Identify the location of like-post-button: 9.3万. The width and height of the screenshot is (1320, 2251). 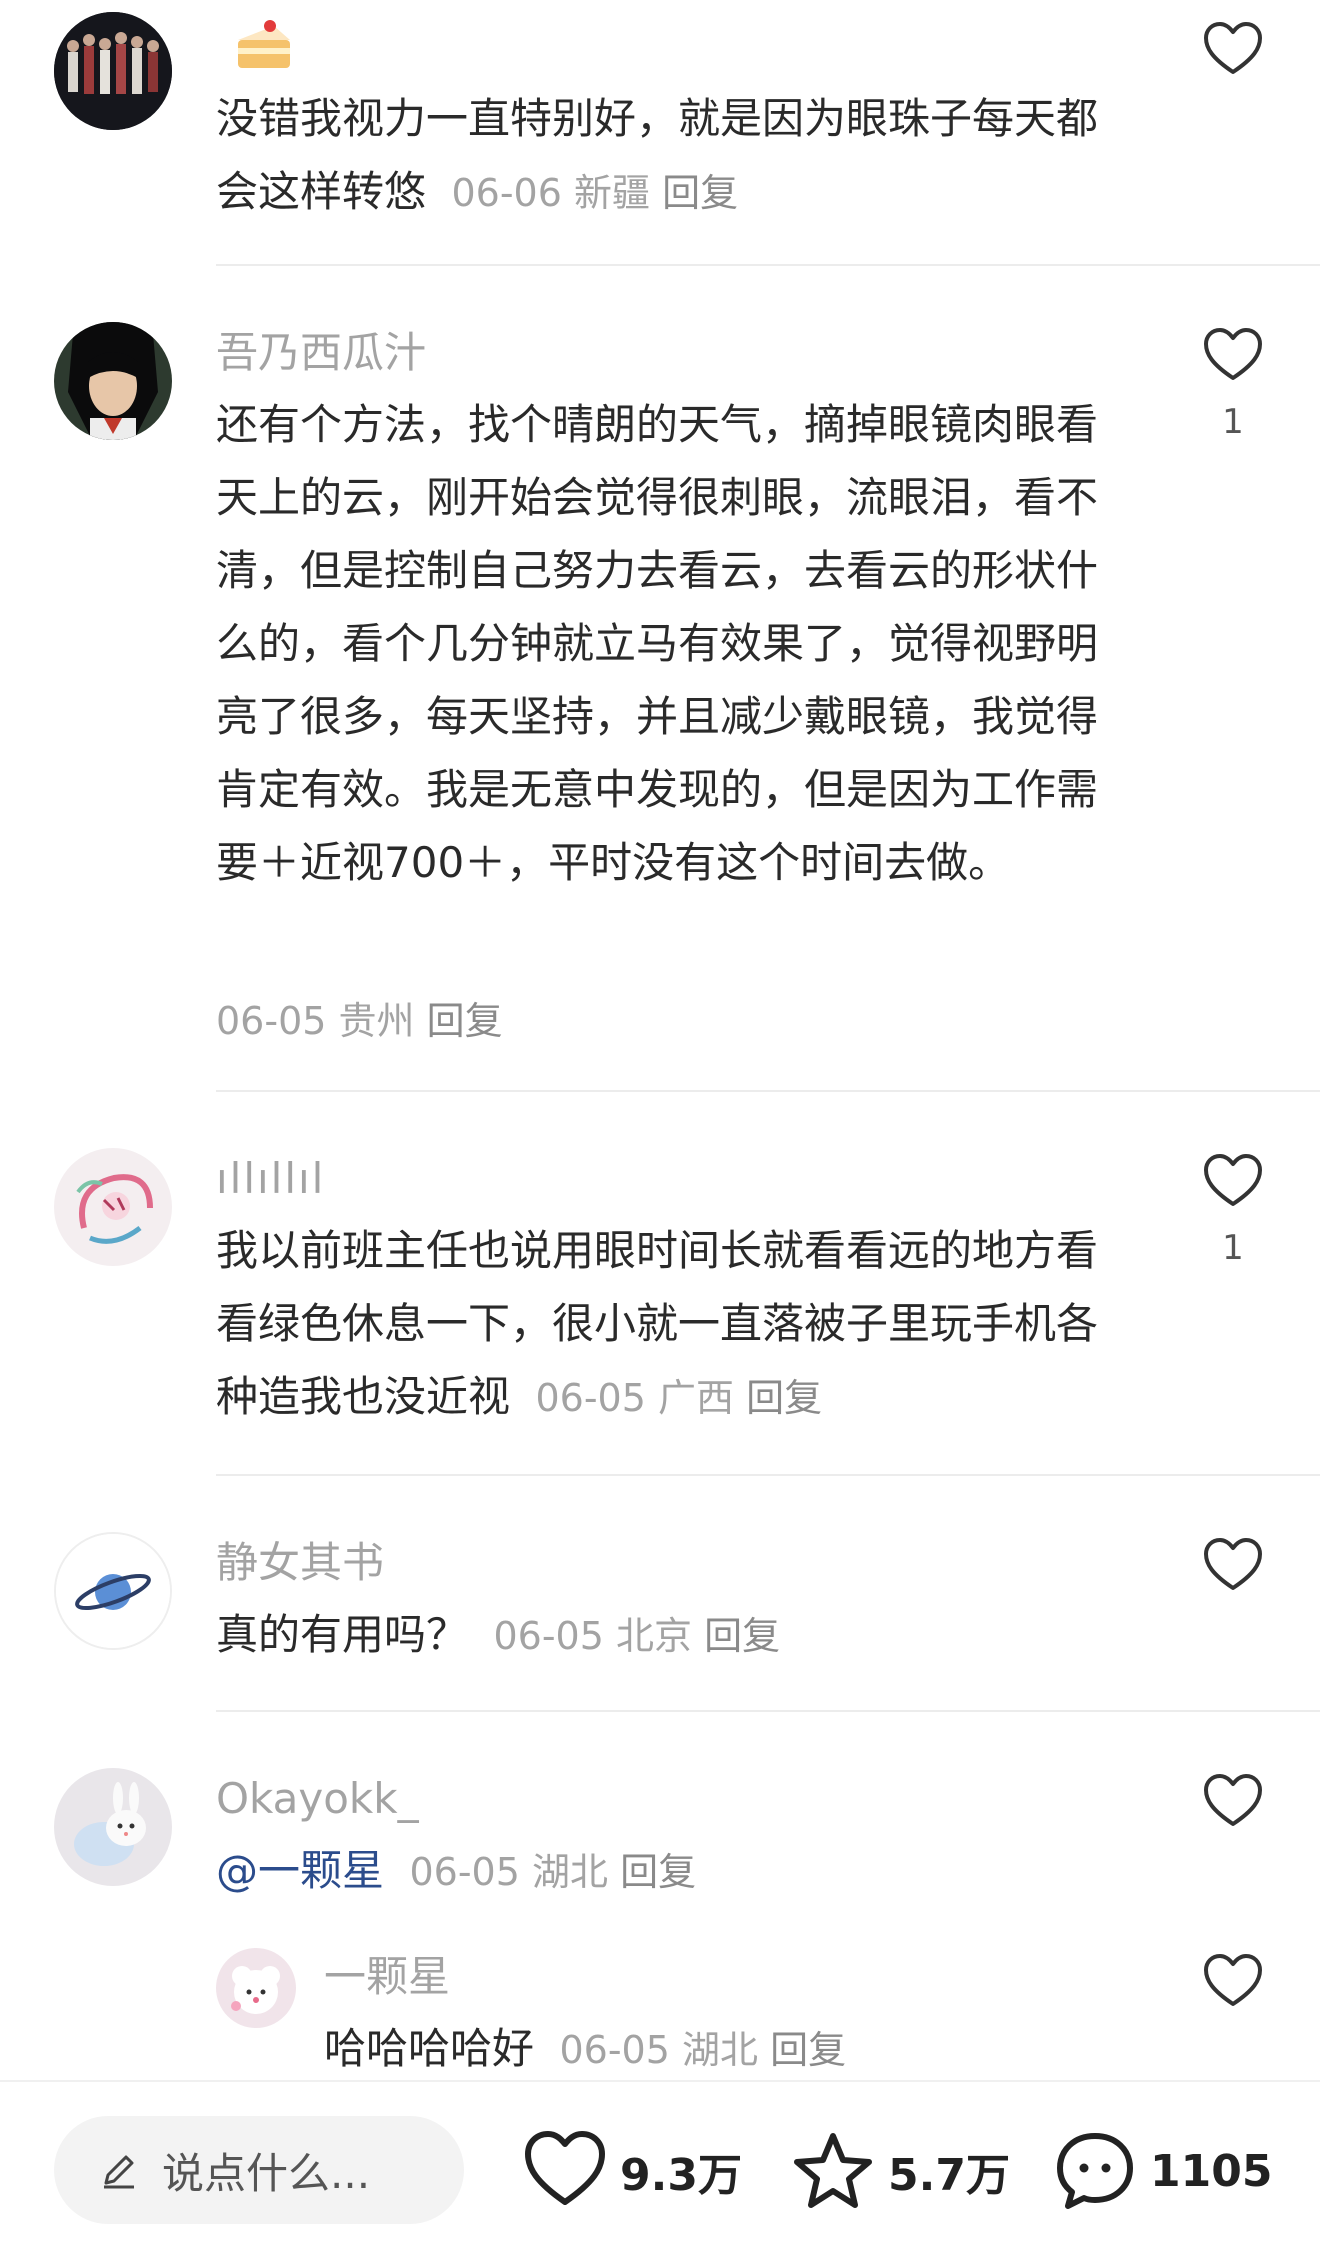
(632, 2171).